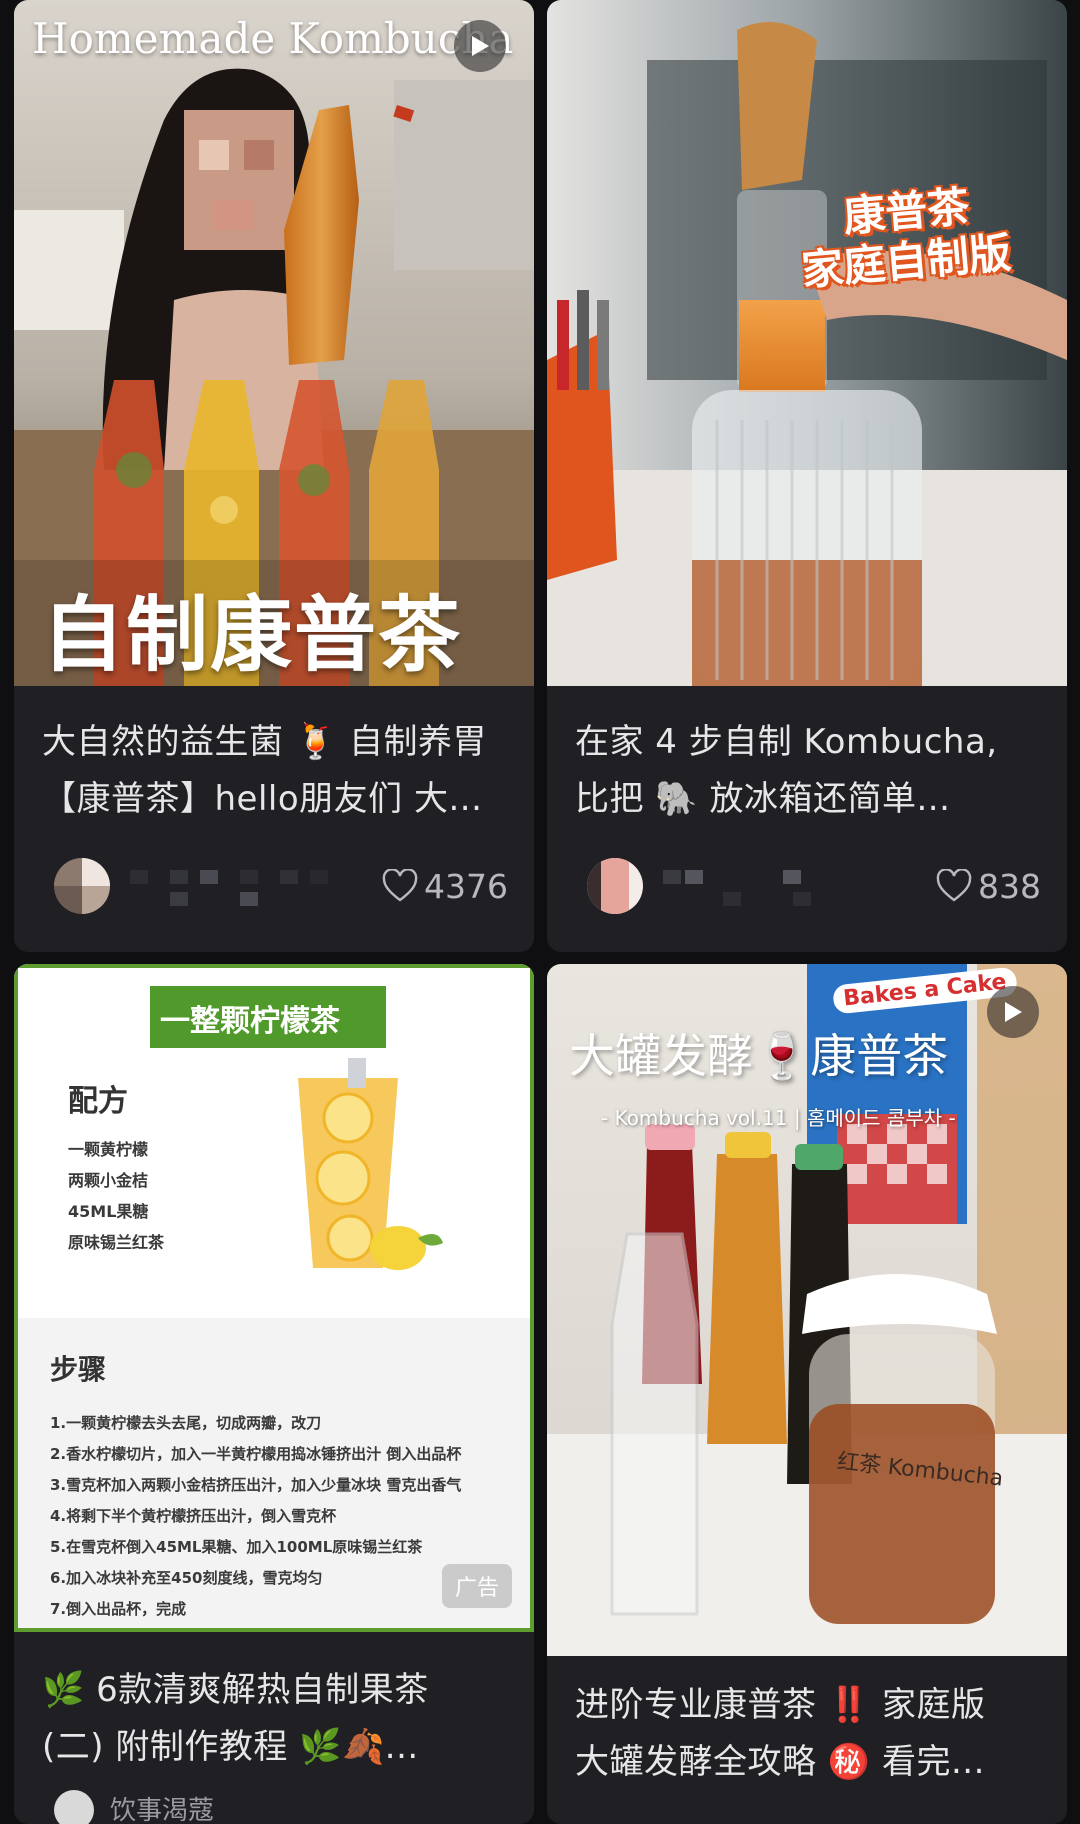  I want to click on note-title-line-1: 进阶专业康普茶 ‼️ 家庭版, so click(807, 1705).